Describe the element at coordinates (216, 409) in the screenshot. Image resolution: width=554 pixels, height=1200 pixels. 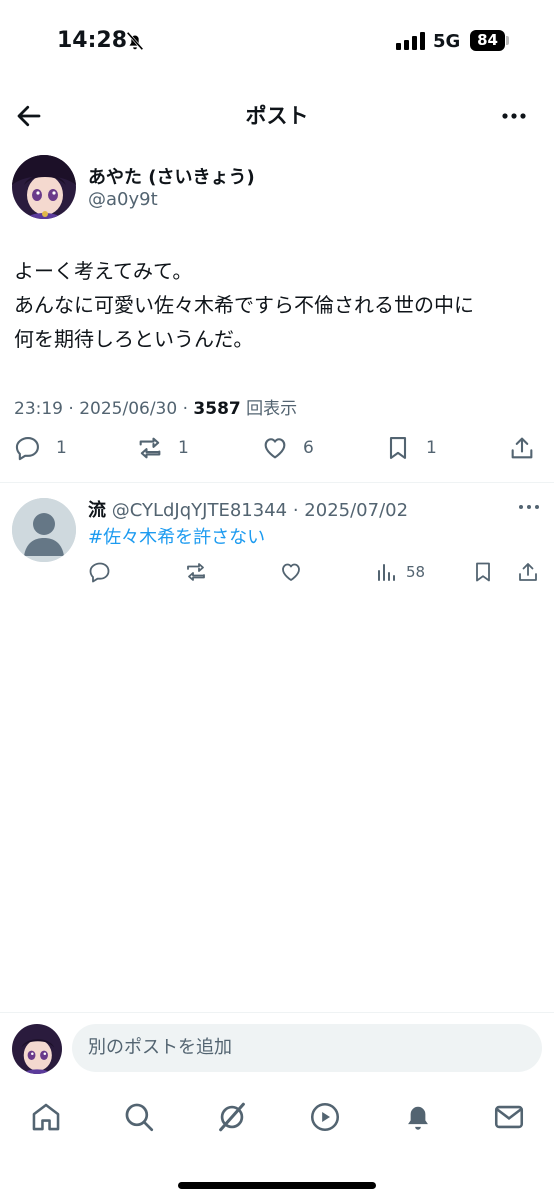
I see `view-count: 3587` at that location.